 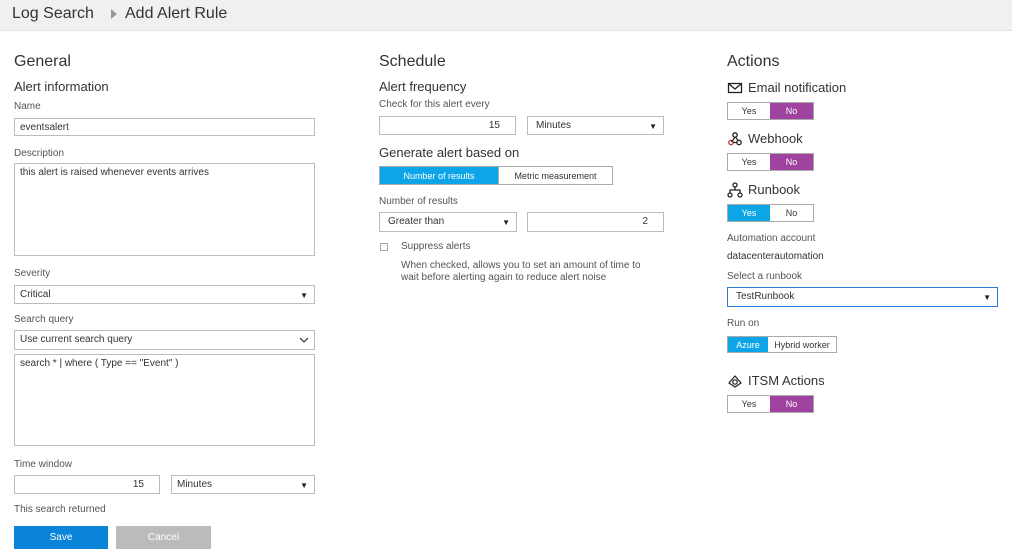 What do you see at coordinates (439, 175) in the screenshot?
I see `tab-number-of-results: Number of results` at bounding box center [439, 175].